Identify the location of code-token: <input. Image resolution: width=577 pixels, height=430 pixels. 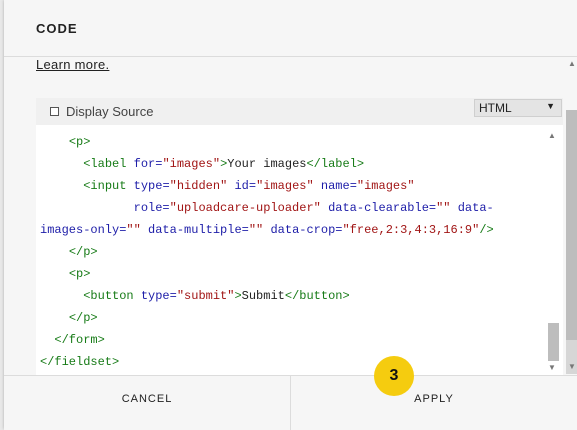
(108, 186).